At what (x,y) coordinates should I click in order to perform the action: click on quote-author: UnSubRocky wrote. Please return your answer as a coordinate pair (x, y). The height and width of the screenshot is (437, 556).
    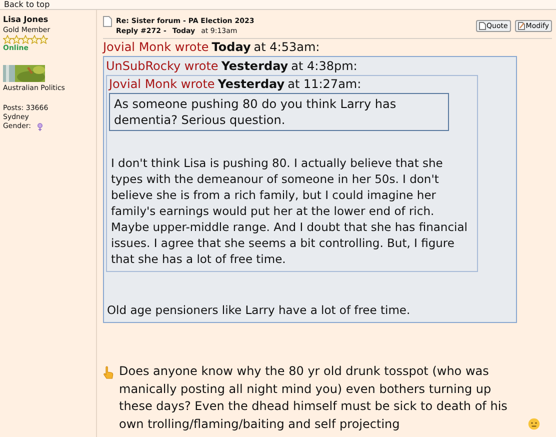
    Looking at the image, I should click on (162, 66).